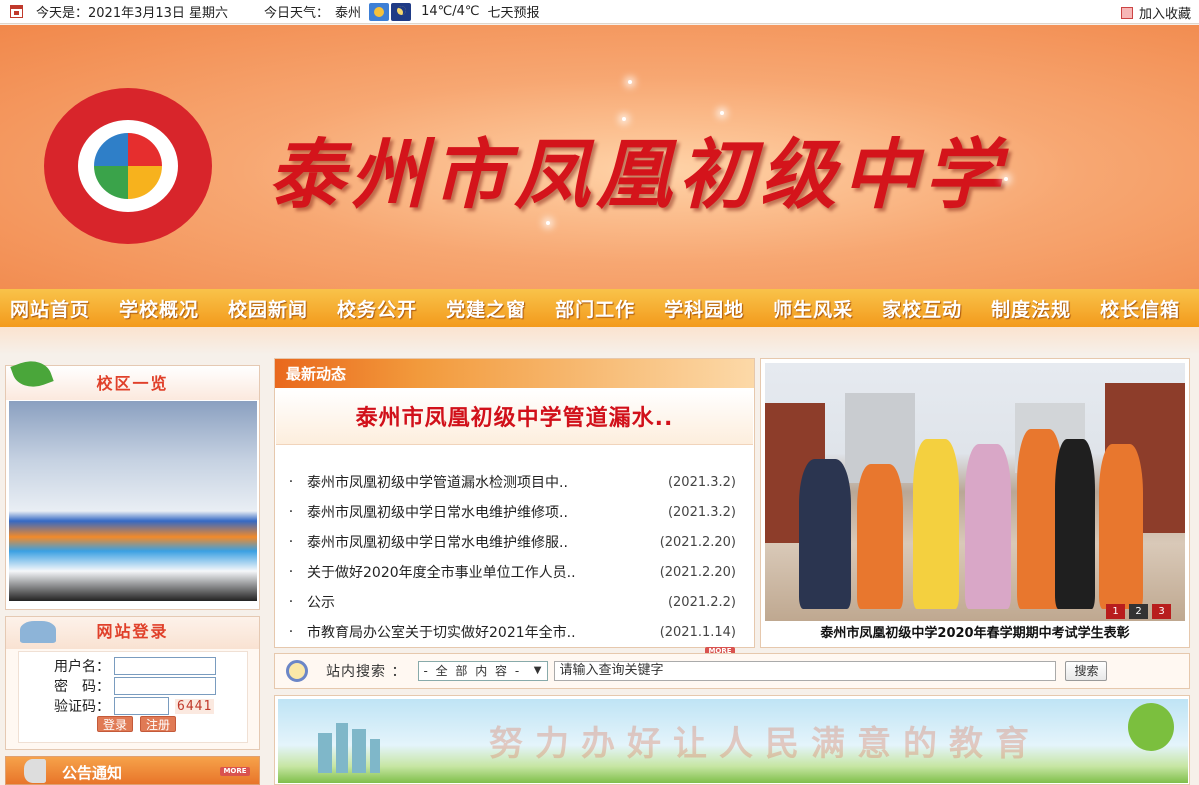 This screenshot has height=785, width=1199. Describe the element at coordinates (1031, 308) in the screenshot. I see `nav-regulations: 制度法规` at that location.